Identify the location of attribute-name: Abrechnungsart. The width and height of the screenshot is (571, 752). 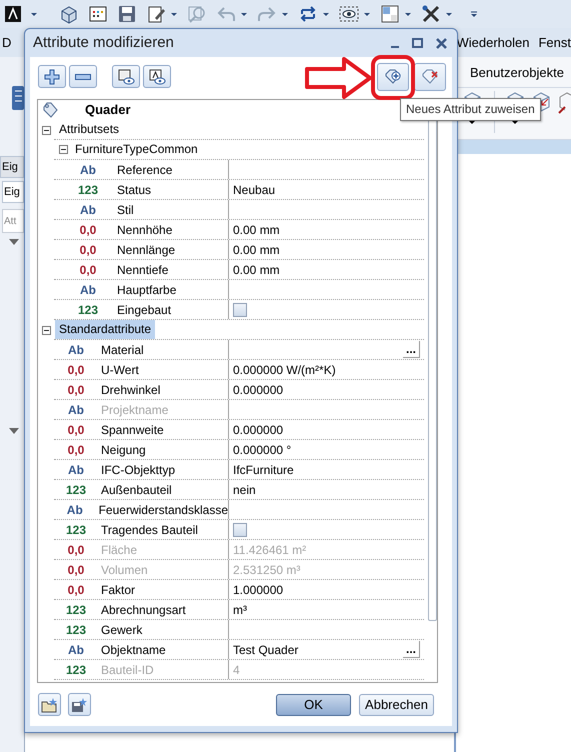
(143, 610).